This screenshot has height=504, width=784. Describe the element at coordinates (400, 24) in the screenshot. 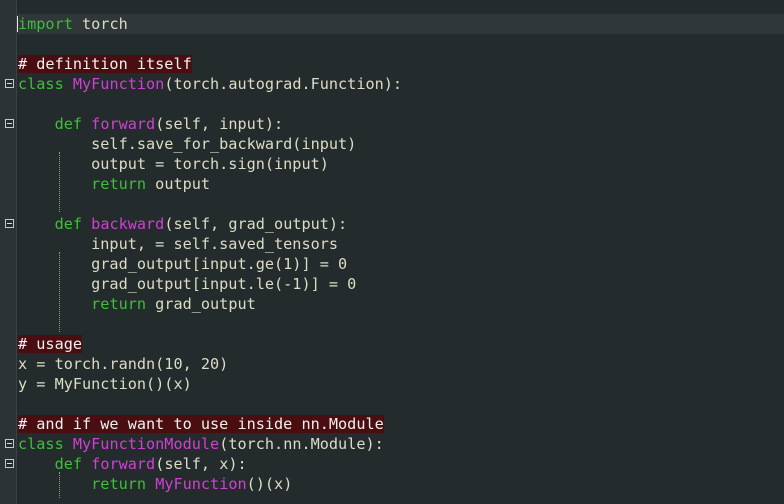

I see `code-line: import torch` at that location.